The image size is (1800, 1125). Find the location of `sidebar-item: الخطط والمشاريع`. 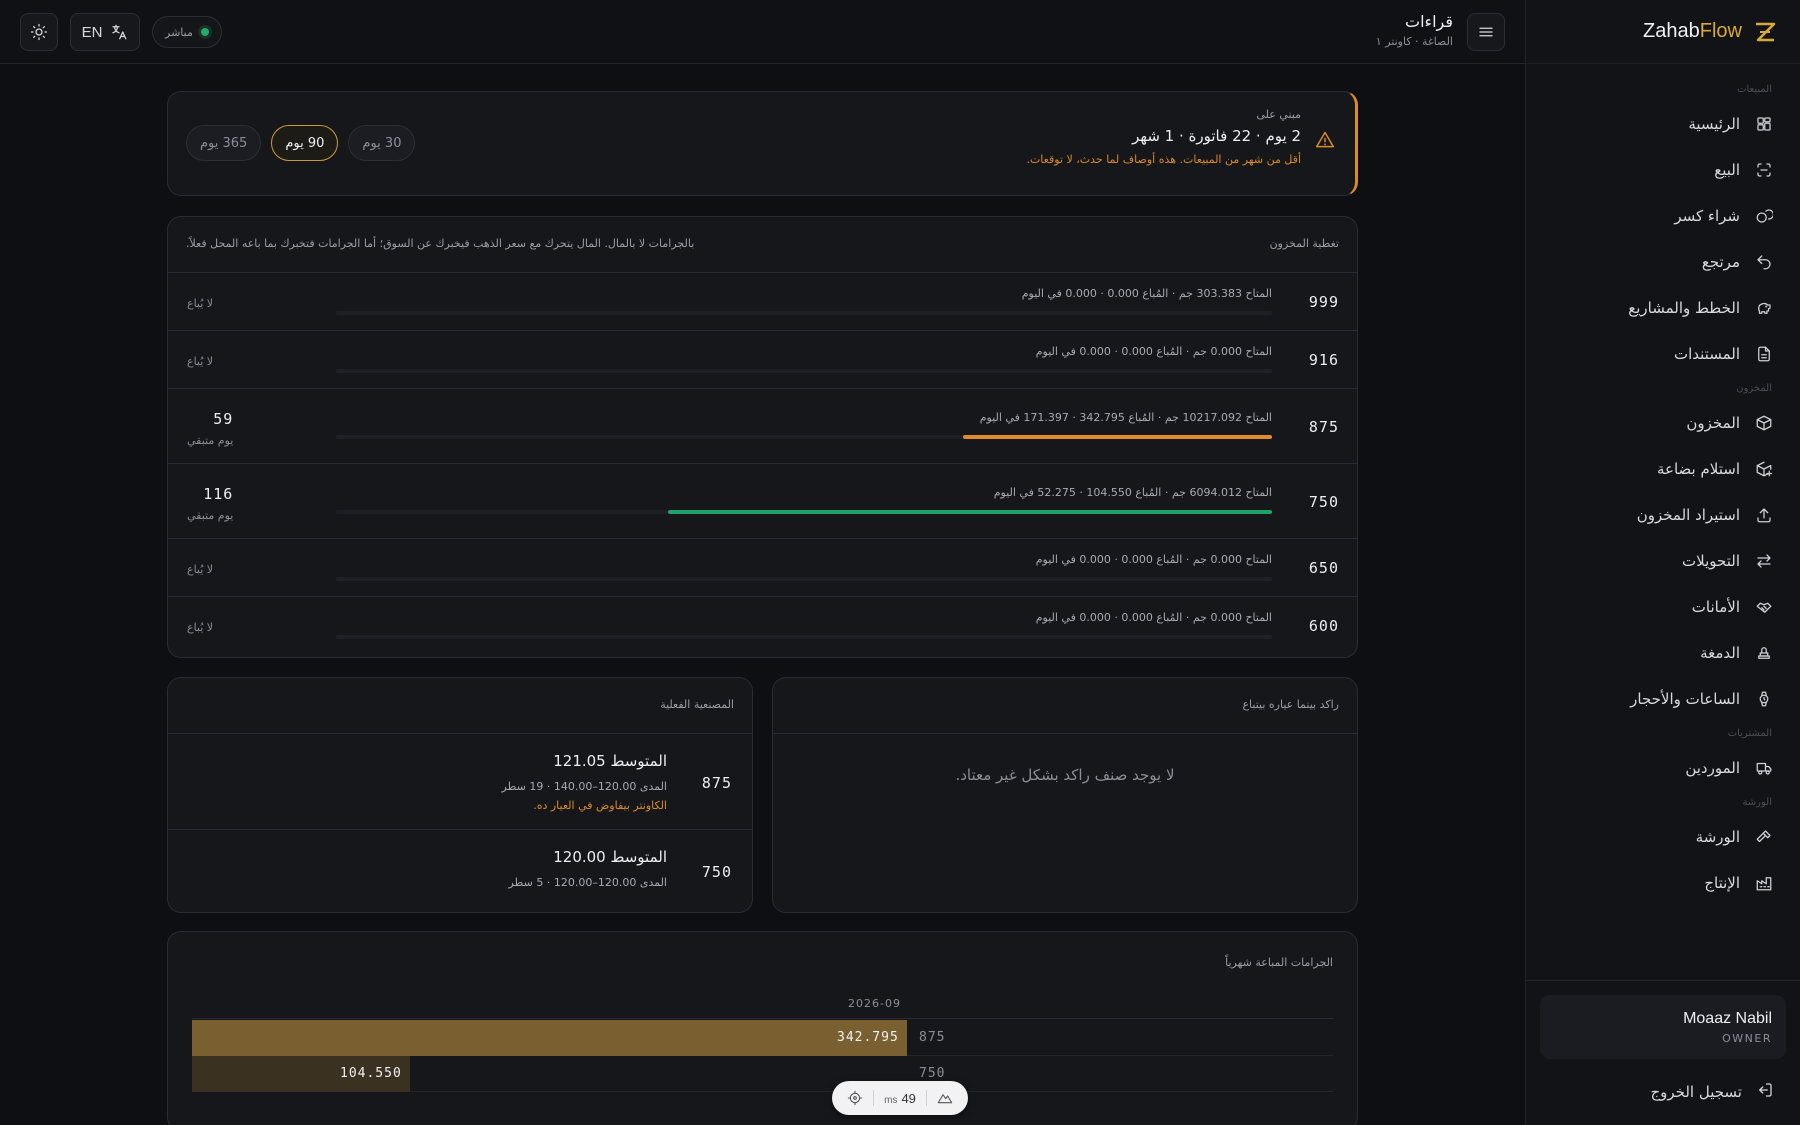

sidebar-item: الخطط والمشاريع is located at coordinates (1663, 308).